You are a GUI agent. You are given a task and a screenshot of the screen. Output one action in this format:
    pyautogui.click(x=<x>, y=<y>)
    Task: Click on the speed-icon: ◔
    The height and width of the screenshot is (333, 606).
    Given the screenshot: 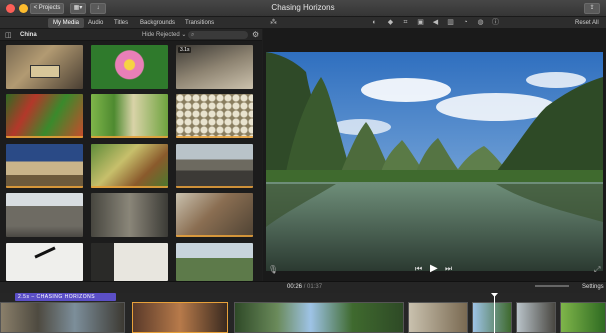 What is the action you would take?
    pyautogui.click(x=465, y=22)
    